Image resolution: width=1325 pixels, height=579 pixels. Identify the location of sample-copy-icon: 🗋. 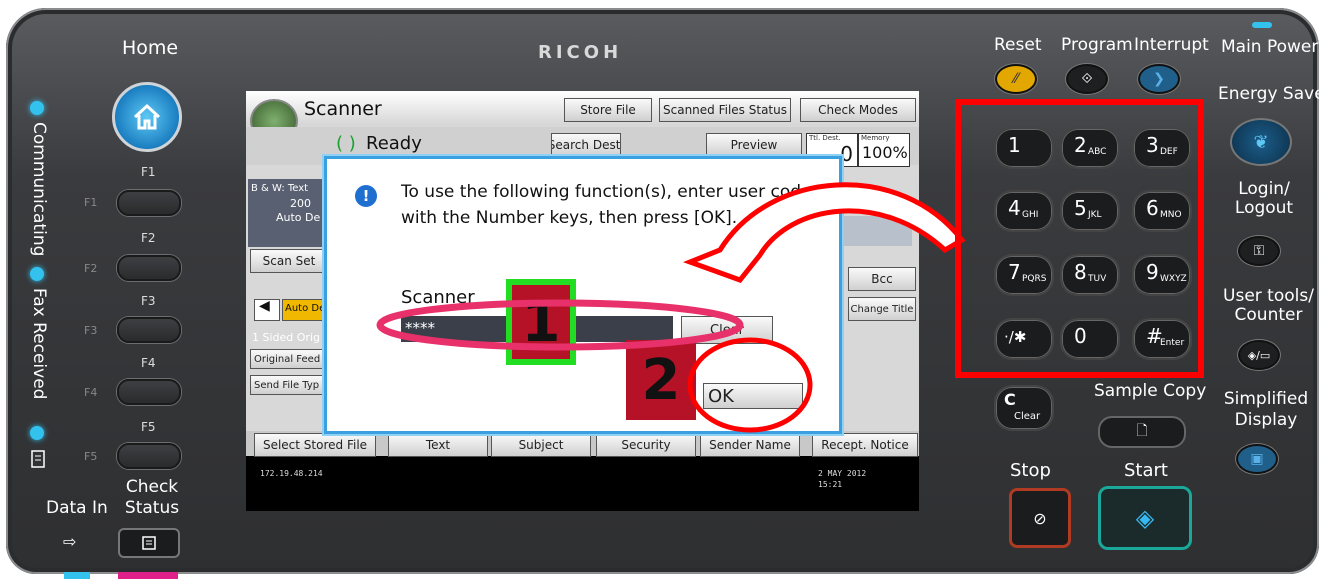
(1142, 431).